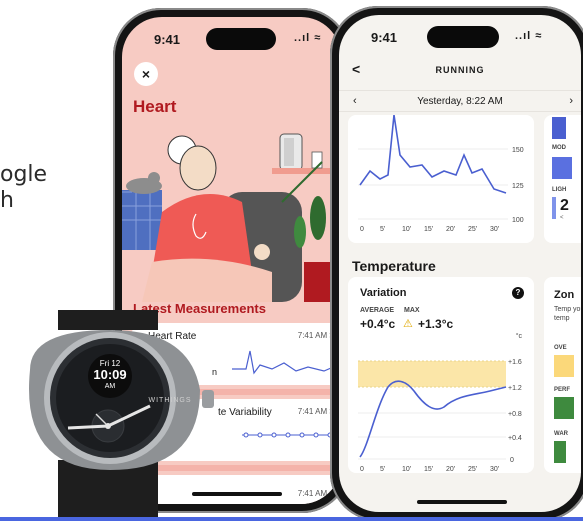  I want to click on watch-brand: WITHINGS, so click(170, 400).